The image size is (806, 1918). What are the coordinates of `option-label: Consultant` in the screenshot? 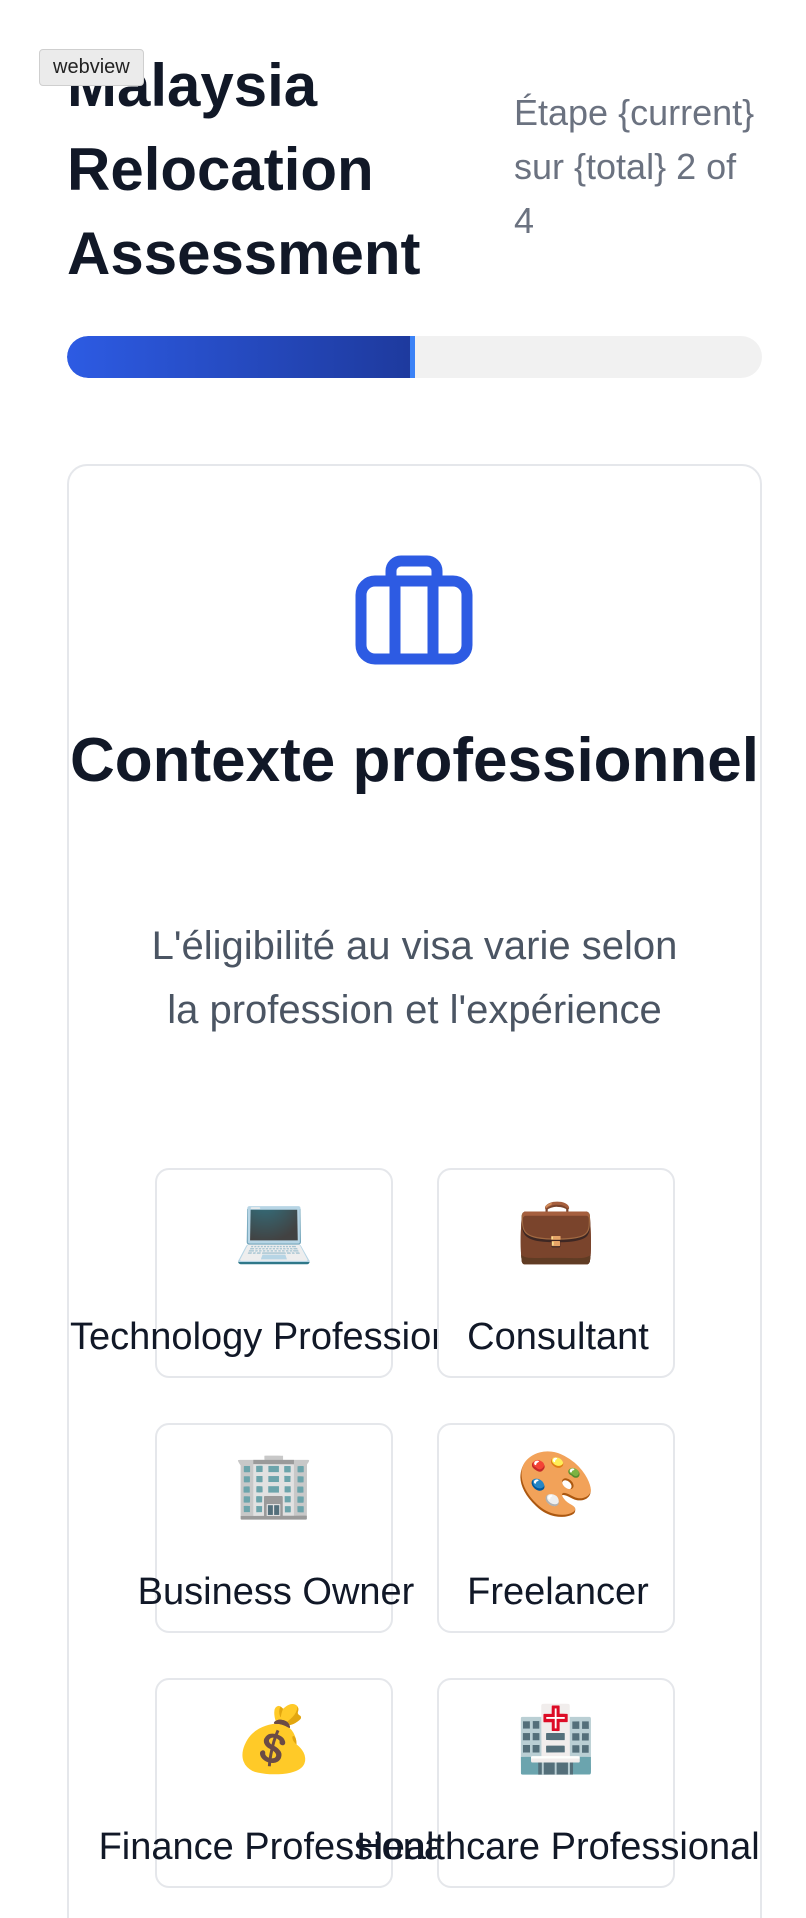 It's located at (558, 1337).